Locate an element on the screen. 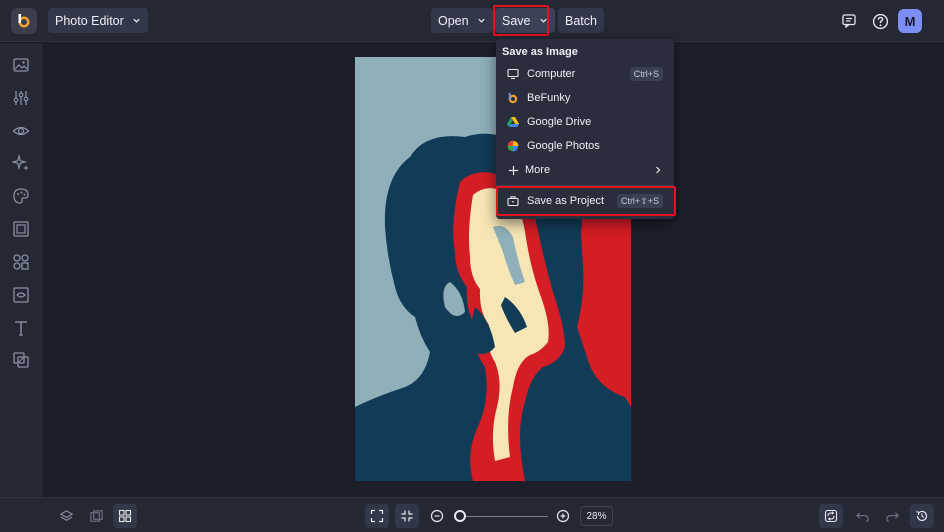 The height and width of the screenshot is (532, 944). batch-label: Batch is located at coordinates (581, 20).